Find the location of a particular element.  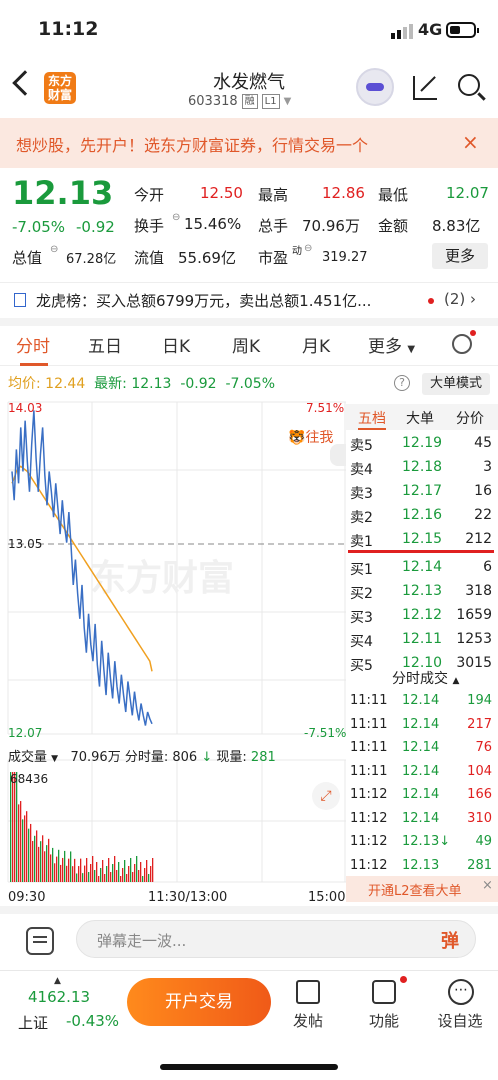

l2-banner: 开通L2查看大单 × is located at coordinates (422, 889).